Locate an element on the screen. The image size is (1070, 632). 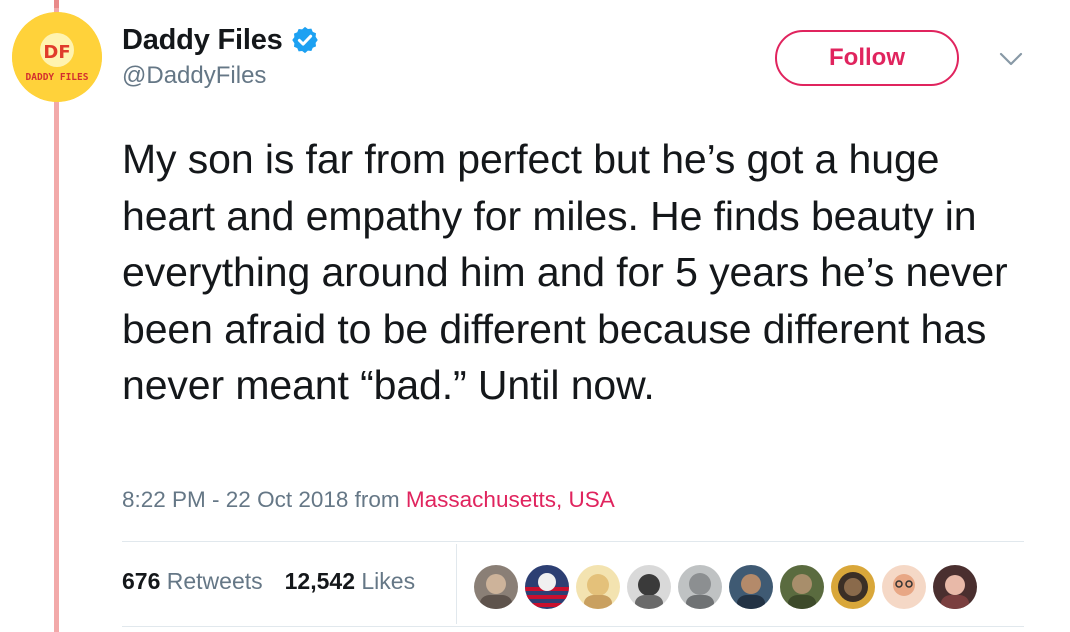
tweet-location: Massachusetts, USA is located at coordinates (510, 499).